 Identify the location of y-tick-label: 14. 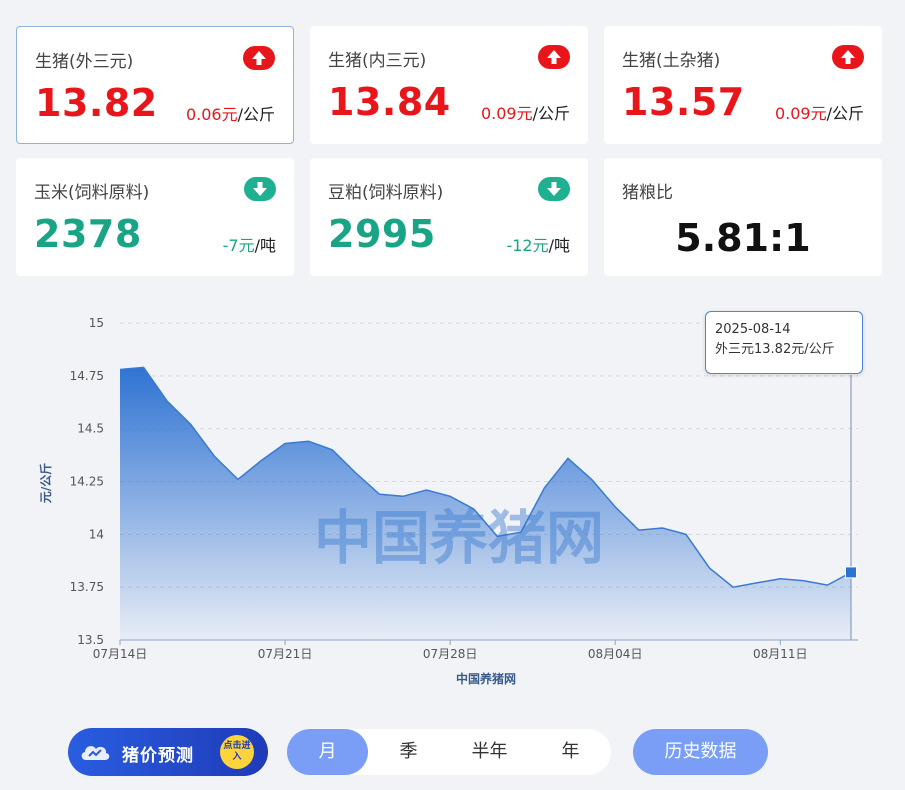
(96, 534).